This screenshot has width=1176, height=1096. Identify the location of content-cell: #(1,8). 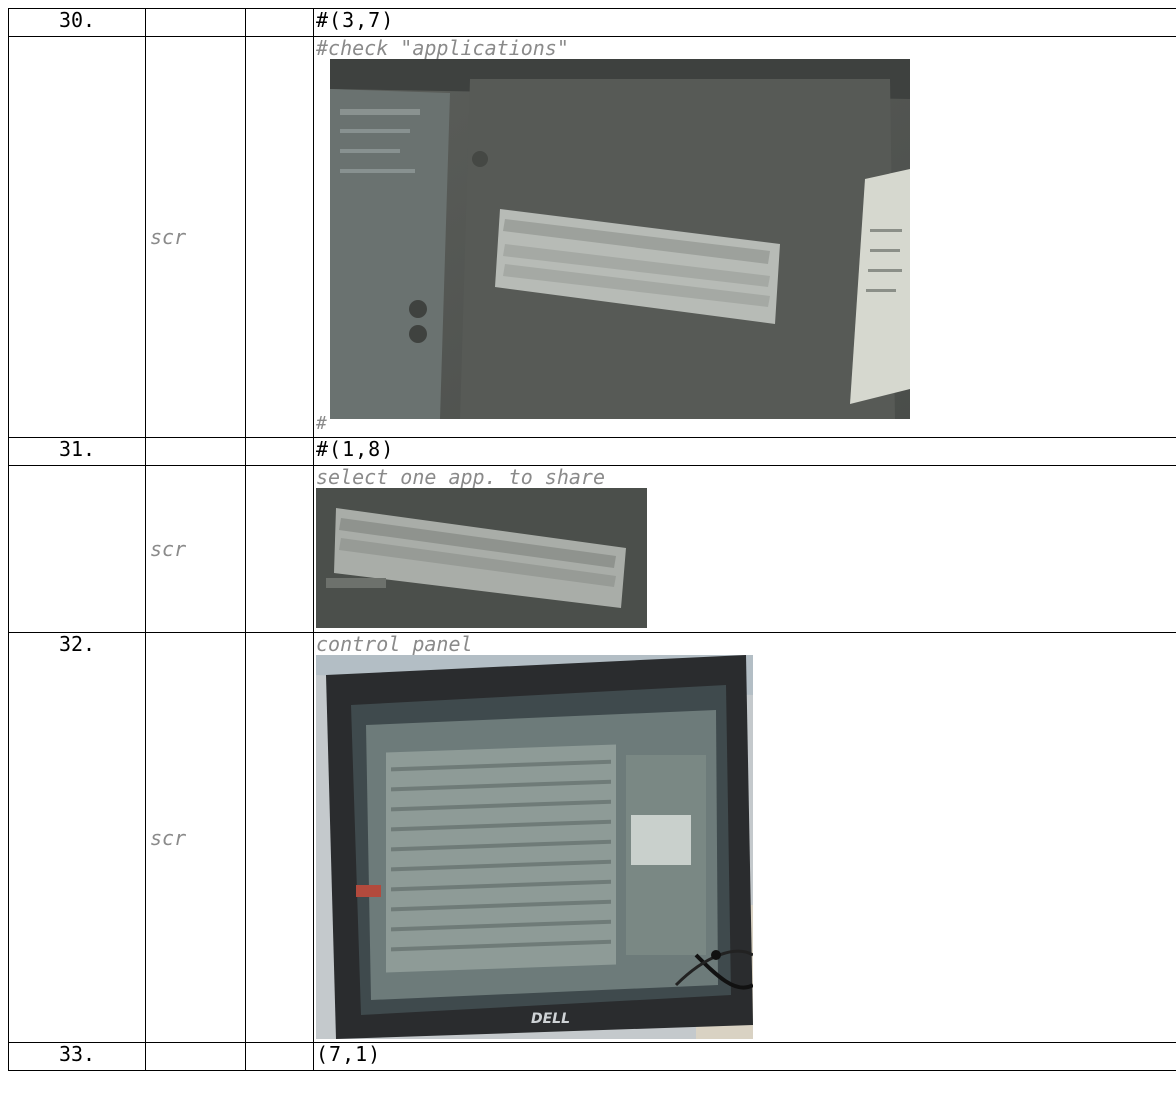
(744, 451).